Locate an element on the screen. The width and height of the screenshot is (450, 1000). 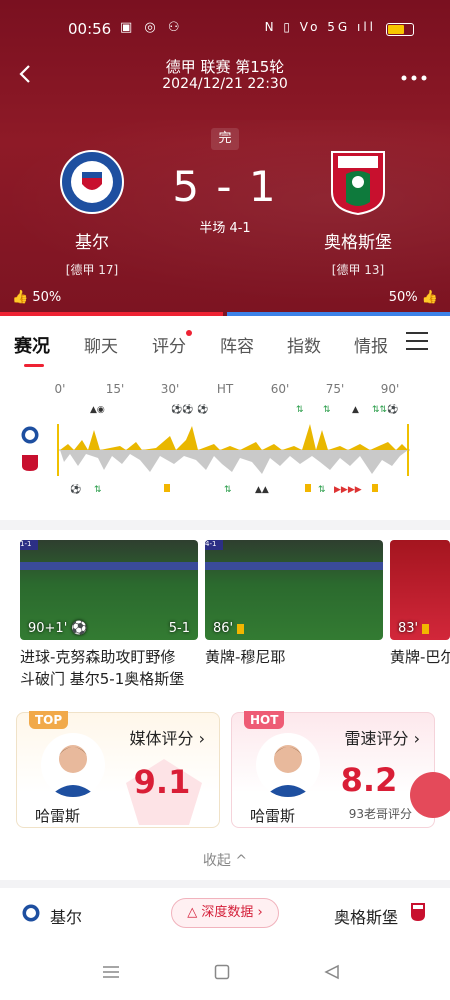
footer-home-name: 基尔 is located at coordinates (66, 916).